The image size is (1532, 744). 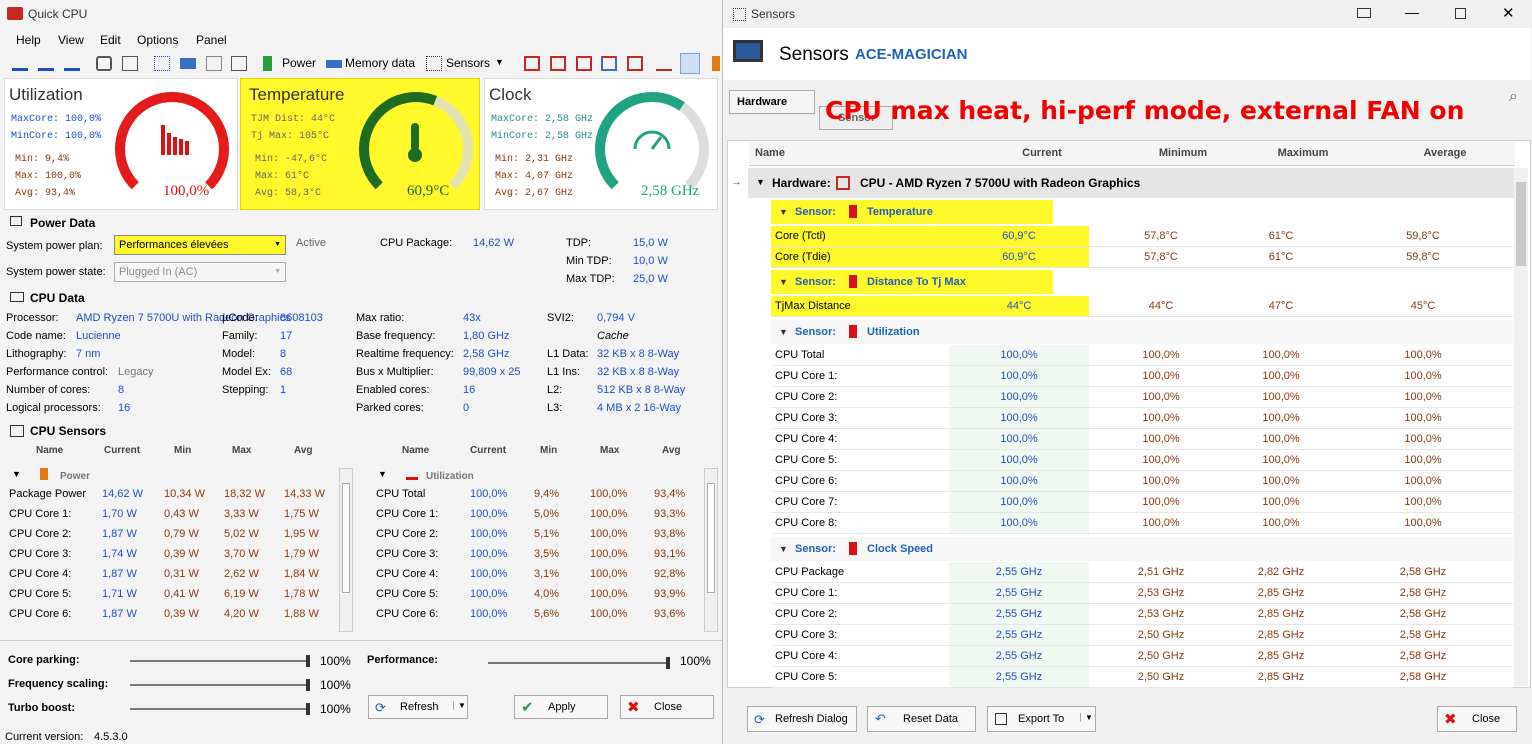 What do you see at coordinates (214, 63) in the screenshot?
I see `edit-icon` at bounding box center [214, 63].